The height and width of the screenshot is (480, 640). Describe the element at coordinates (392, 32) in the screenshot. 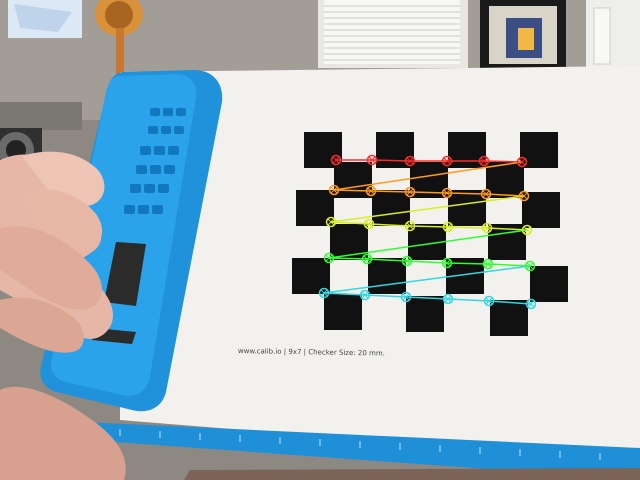

I see `window-blinds` at that location.